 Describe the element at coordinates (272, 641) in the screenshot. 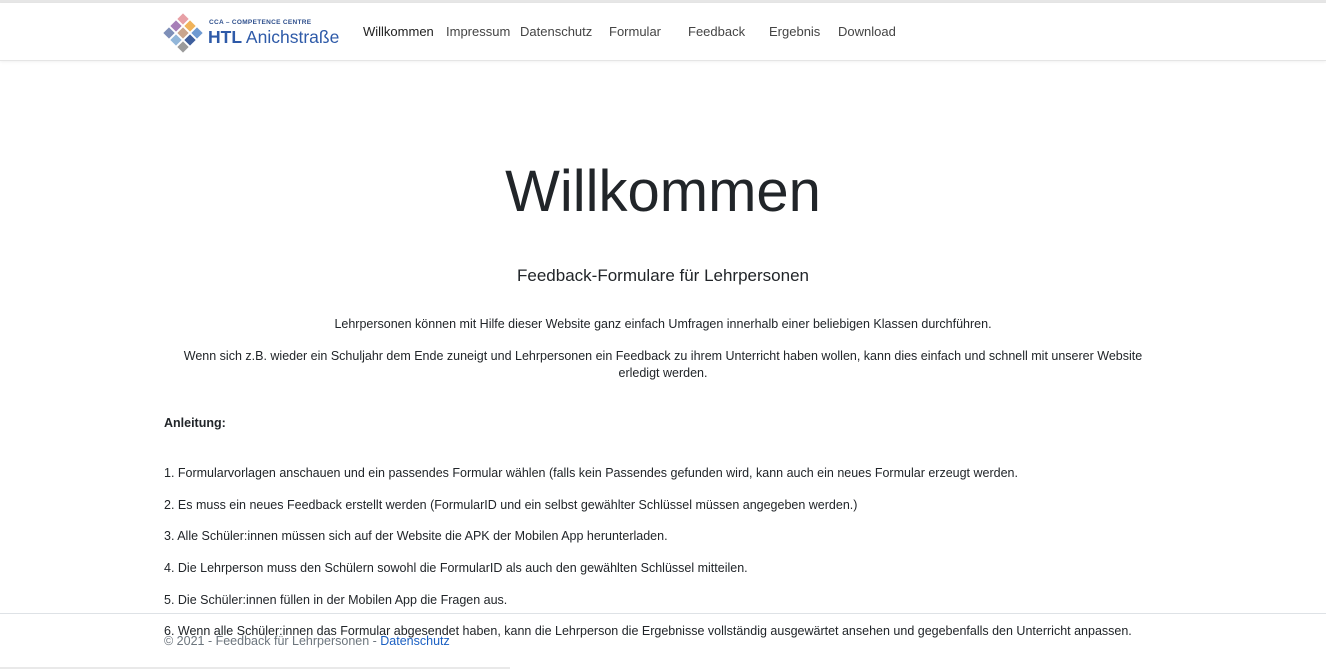

I see `footer-copyright: © 2021 - Feedback für Lehrpersonen -` at that location.